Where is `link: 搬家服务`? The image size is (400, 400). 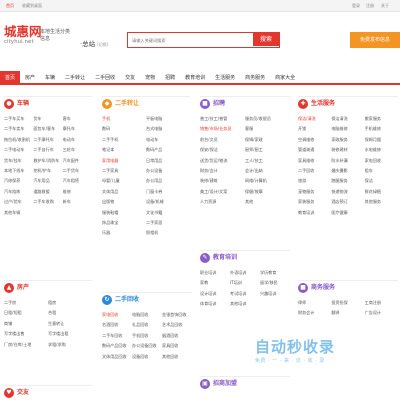
link: 搬家服务 is located at coordinates (381, 118).